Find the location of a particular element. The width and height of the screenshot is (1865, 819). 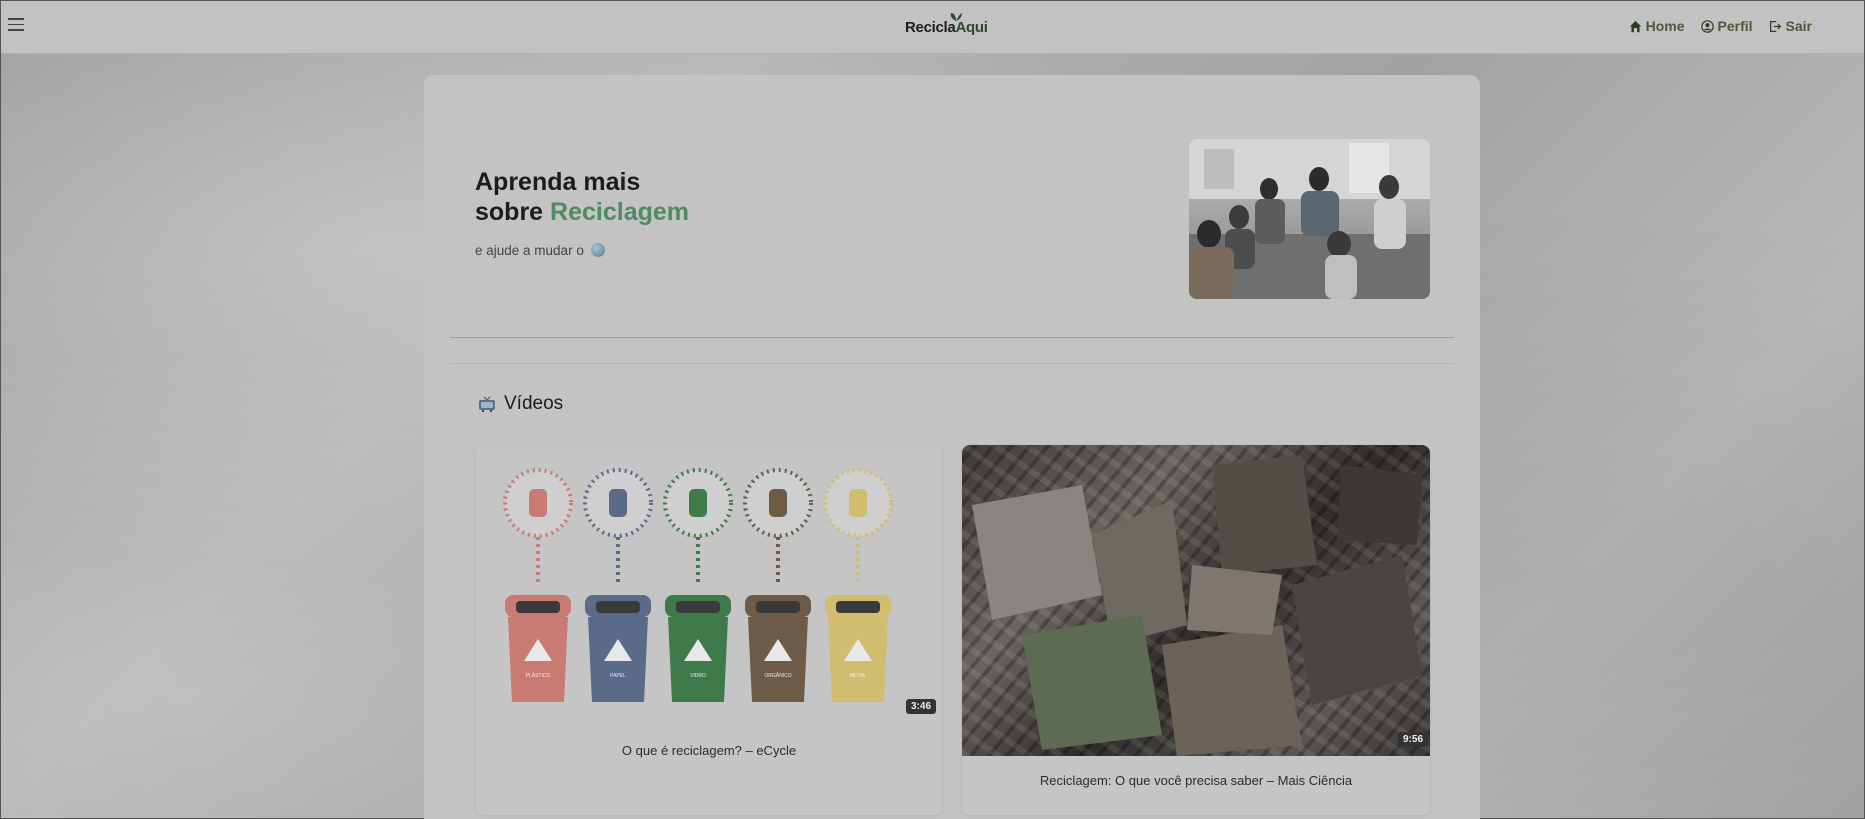

globe-icon is located at coordinates (597, 250).